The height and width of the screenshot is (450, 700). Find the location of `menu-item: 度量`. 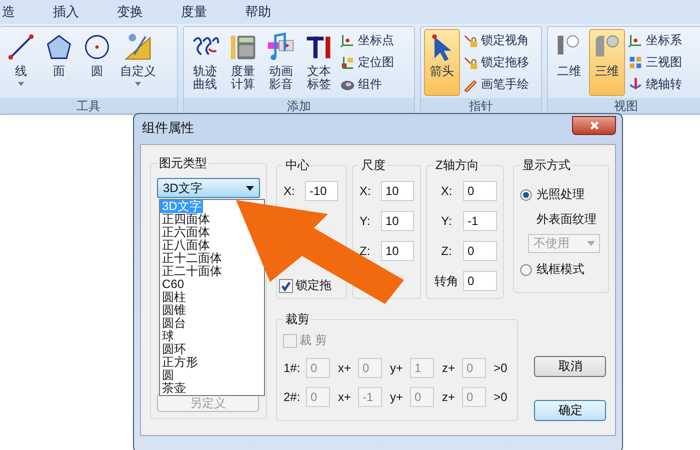

menu-item: 度量 is located at coordinates (201, 12).